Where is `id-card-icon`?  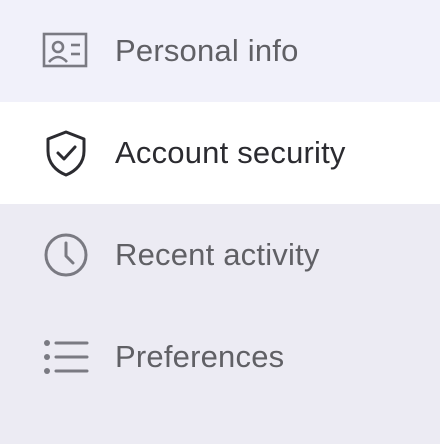
id-card-icon is located at coordinates (66, 51).